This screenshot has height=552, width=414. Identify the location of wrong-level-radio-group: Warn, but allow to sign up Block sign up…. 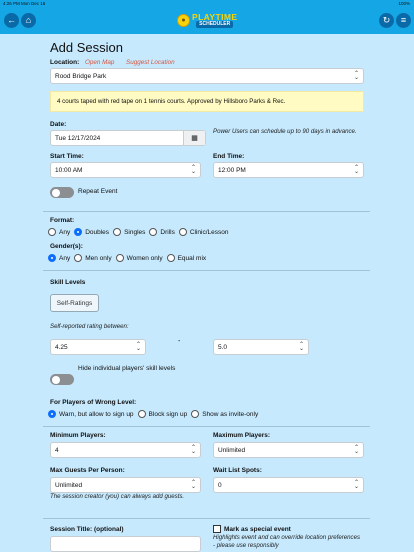
(155, 414).